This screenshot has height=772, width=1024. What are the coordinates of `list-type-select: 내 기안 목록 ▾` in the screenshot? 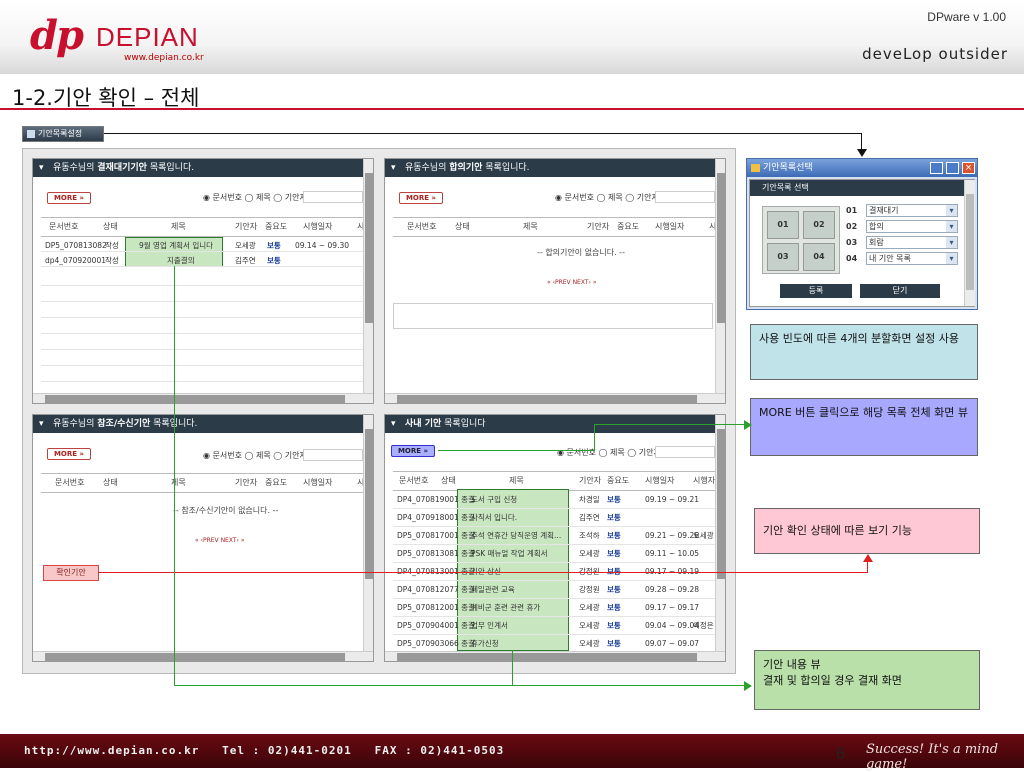 It's located at (912, 258).